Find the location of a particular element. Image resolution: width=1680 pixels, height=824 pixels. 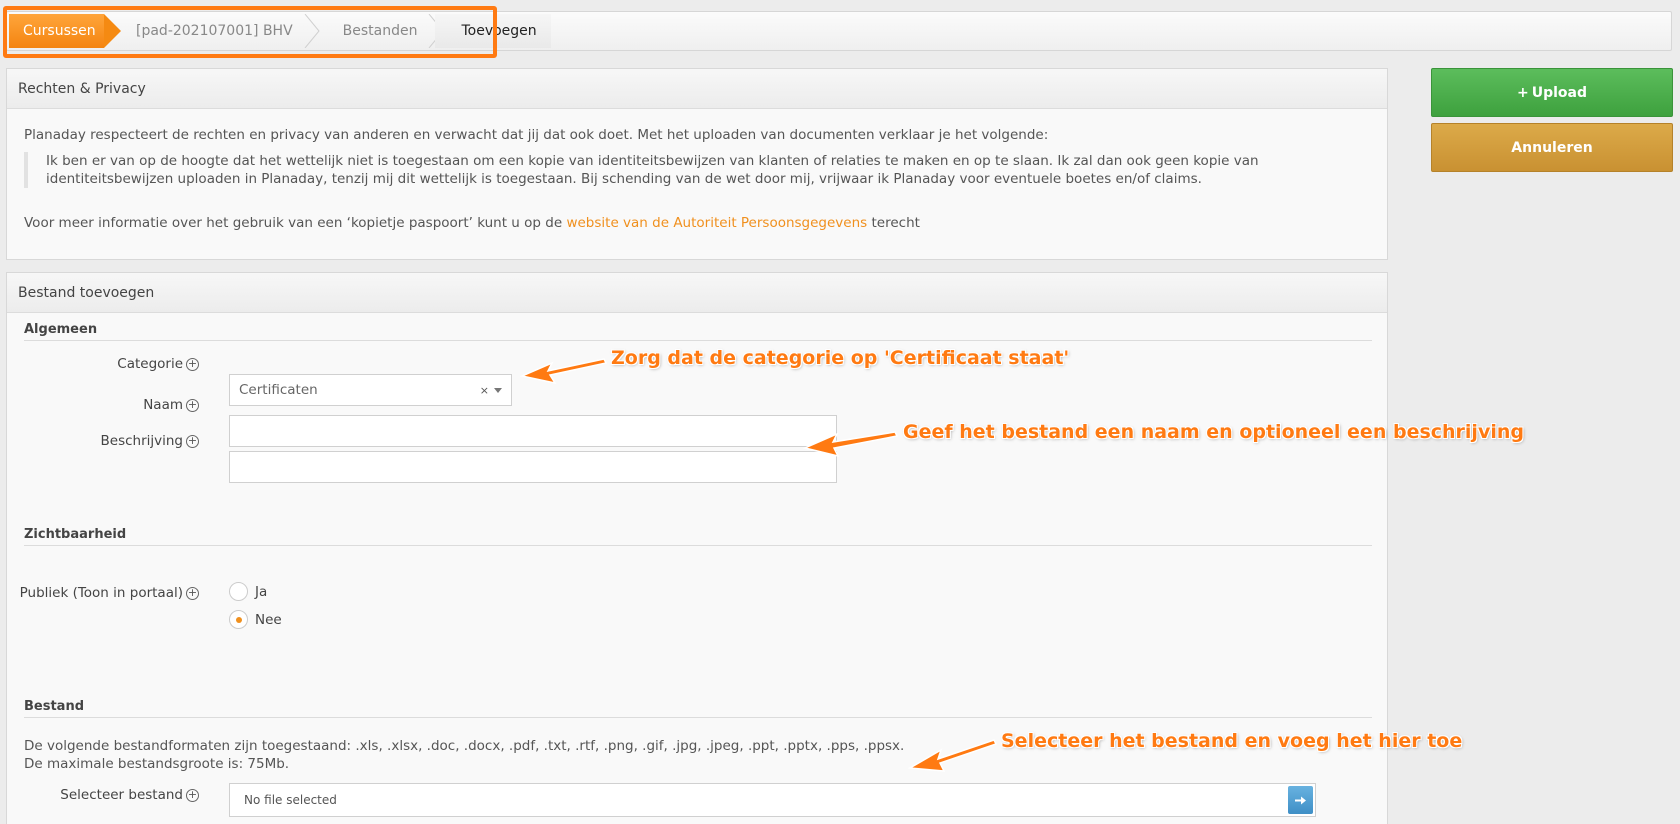

file-section-title: Bestand is located at coordinates (698, 708).